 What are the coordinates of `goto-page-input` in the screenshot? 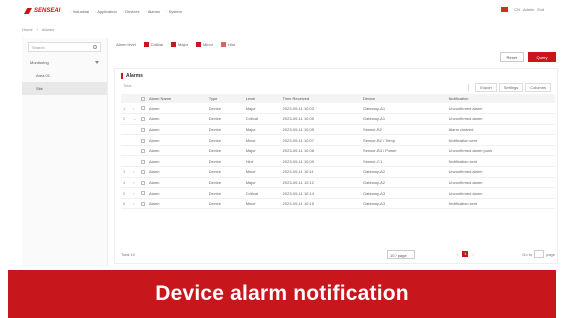 It's located at (539, 254).